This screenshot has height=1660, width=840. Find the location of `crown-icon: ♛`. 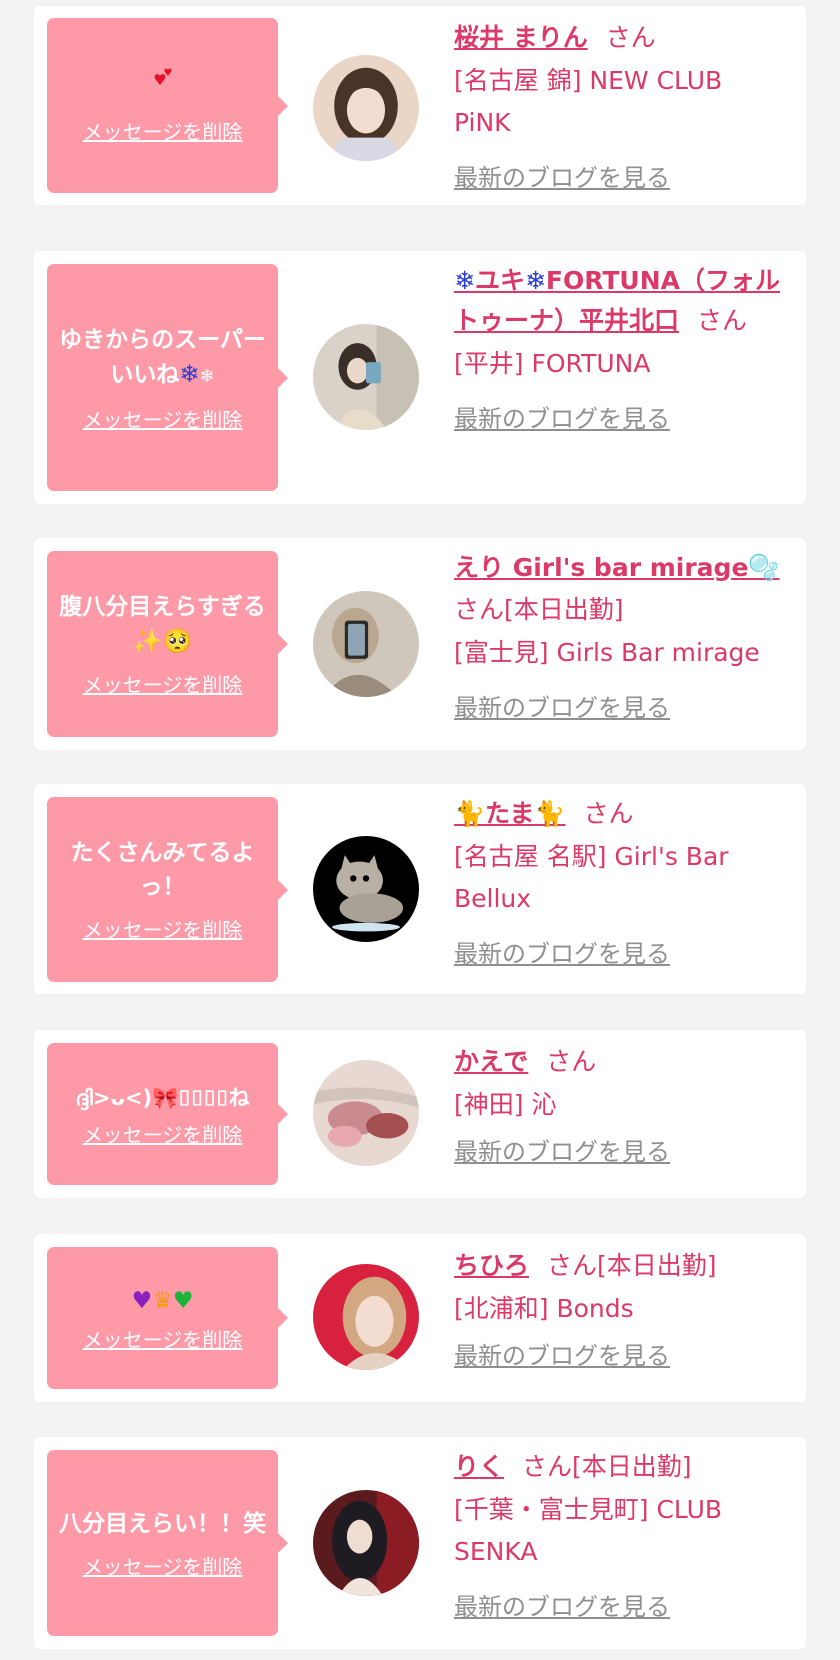

crown-icon: ♛ is located at coordinates (162, 1300).